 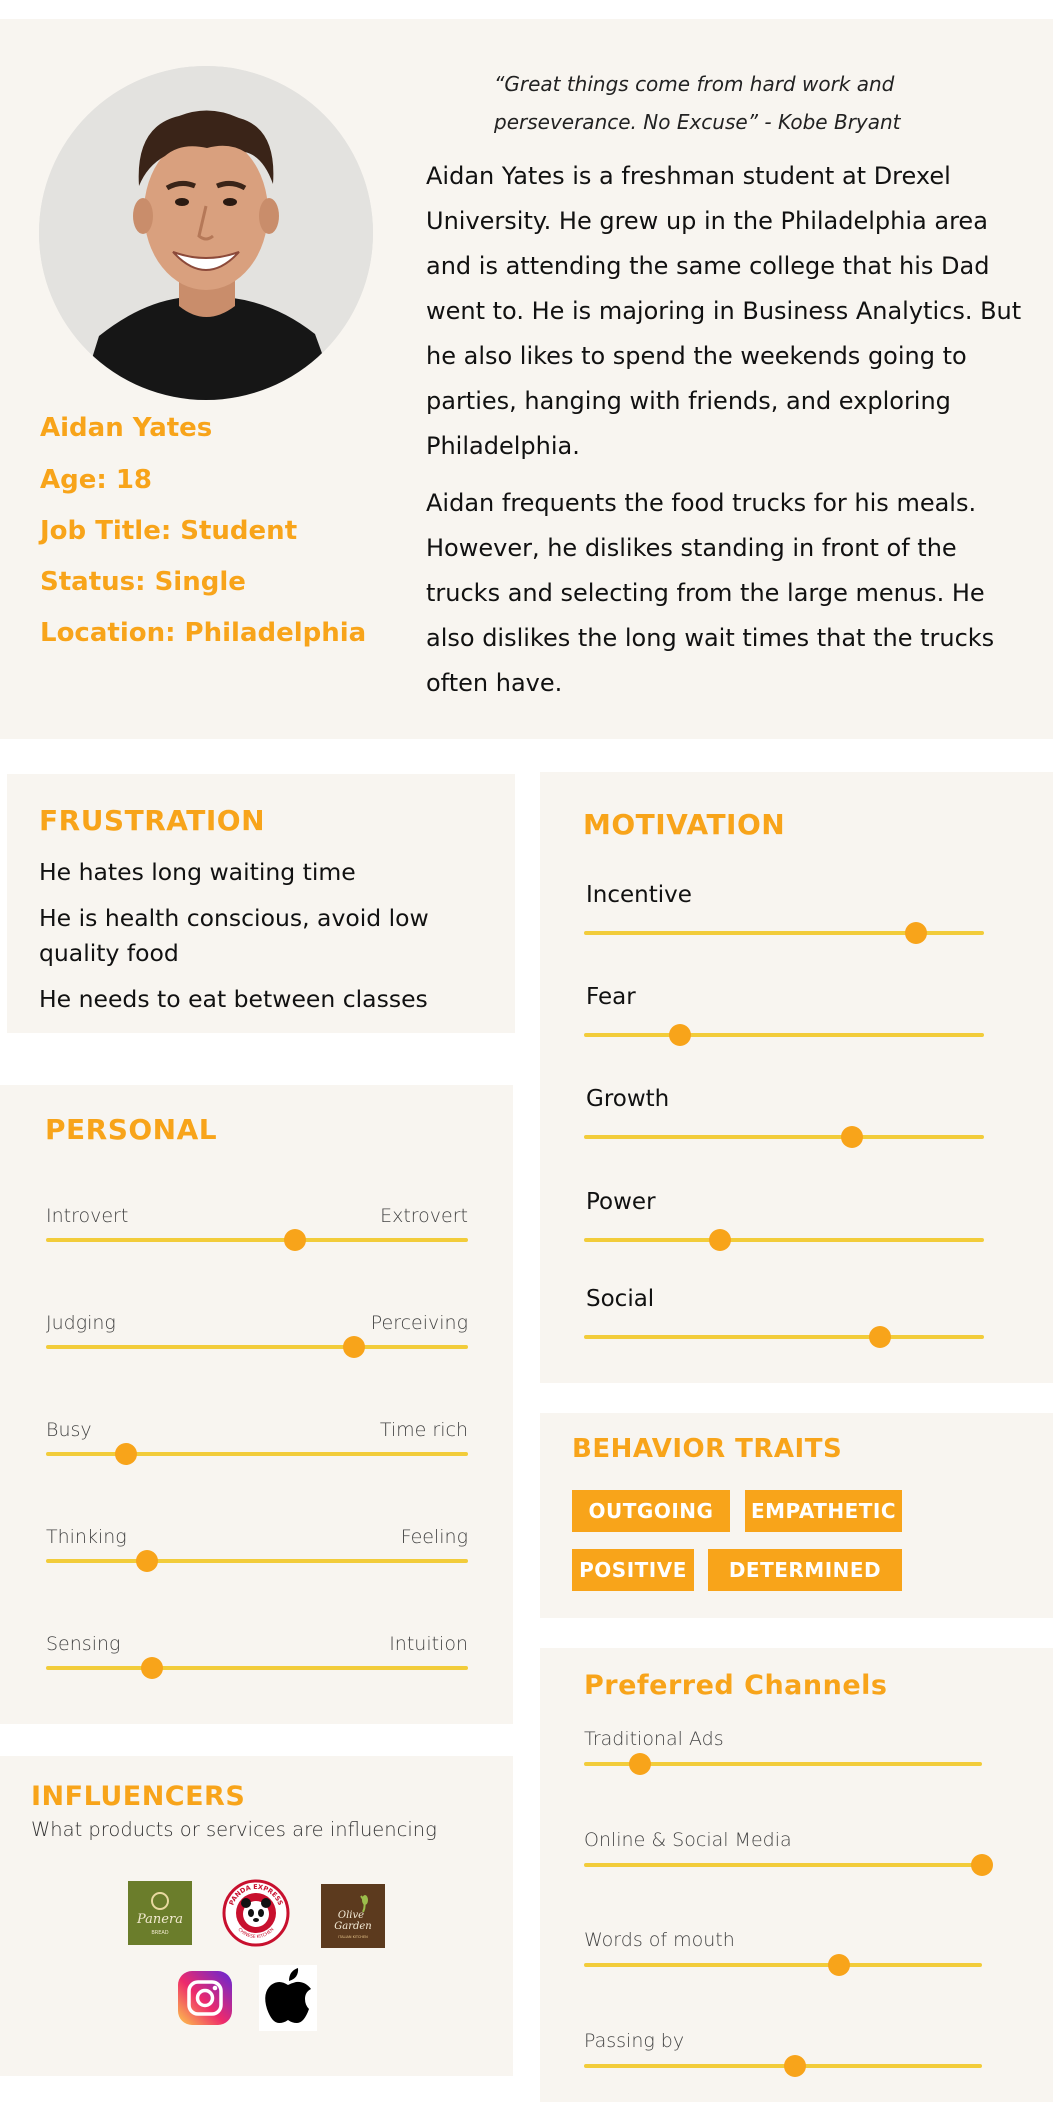 What do you see at coordinates (69, 1430) in the screenshot?
I see `personal-left-label: Busy` at bounding box center [69, 1430].